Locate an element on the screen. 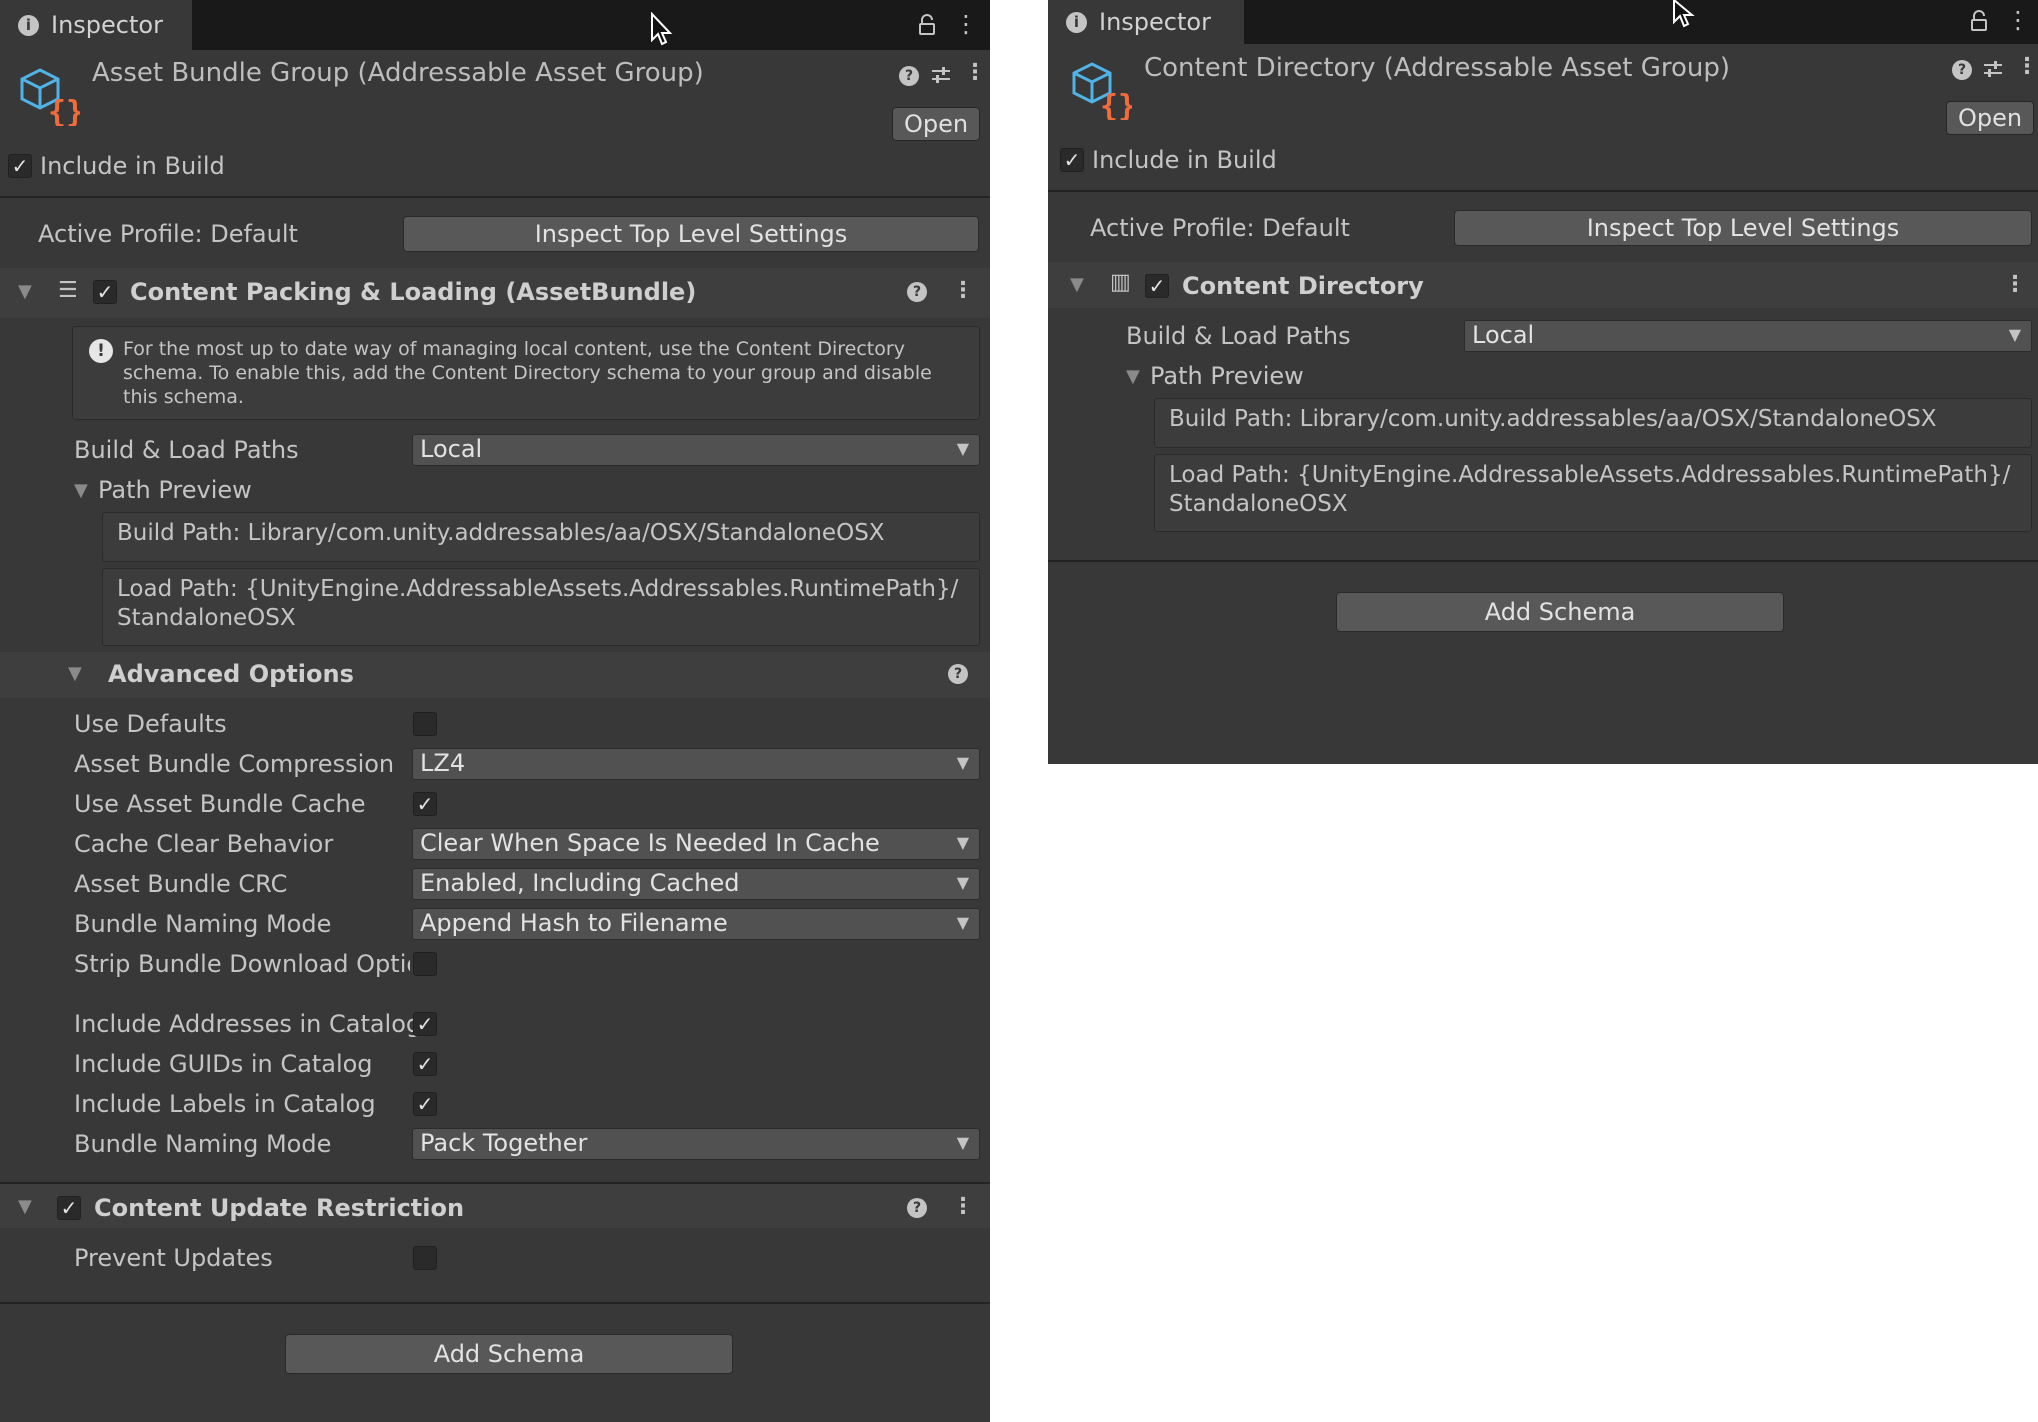 Image resolution: width=2038 pixels, height=1422 pixels. content-update-restriction-title: Content Update Restriction is located at coordinates (279, 1208).